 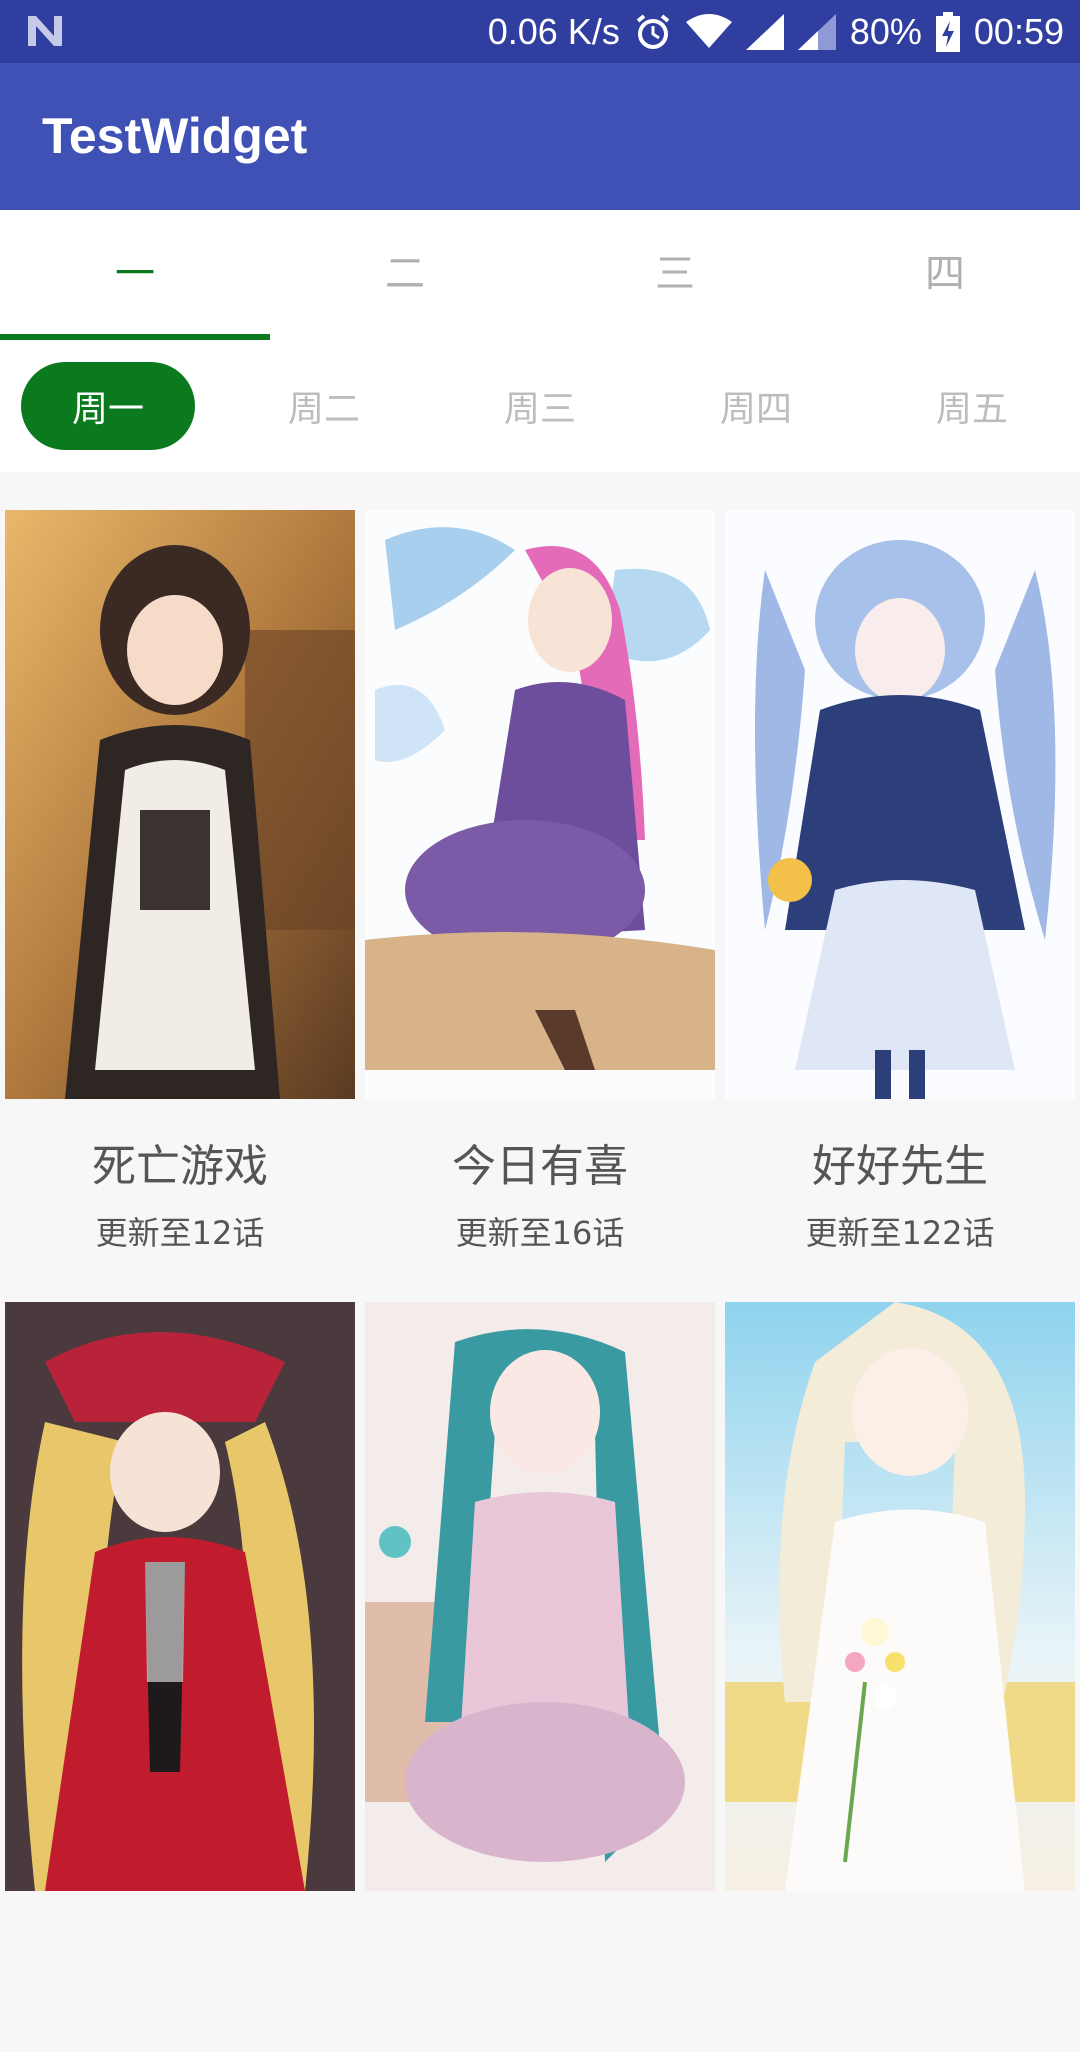 I want to click on comic-title: 好好先生, so click(x=900, y=1166).